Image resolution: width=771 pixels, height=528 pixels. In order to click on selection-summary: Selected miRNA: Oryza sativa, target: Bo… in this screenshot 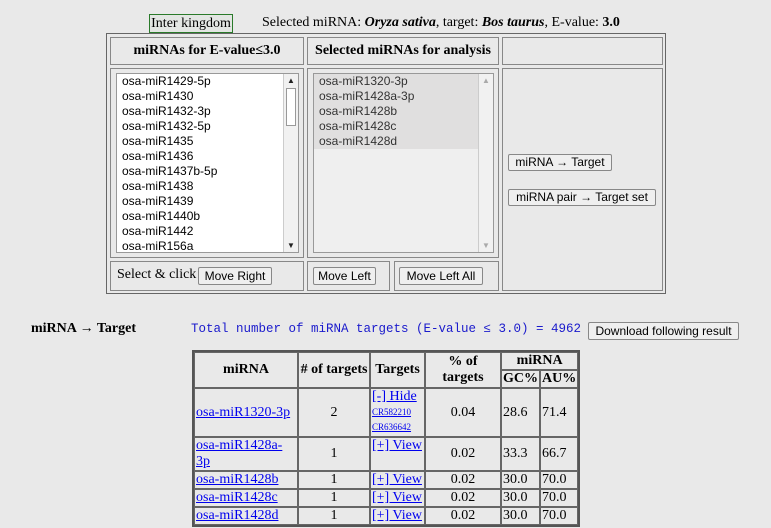, I will do `click(441, 23)`.